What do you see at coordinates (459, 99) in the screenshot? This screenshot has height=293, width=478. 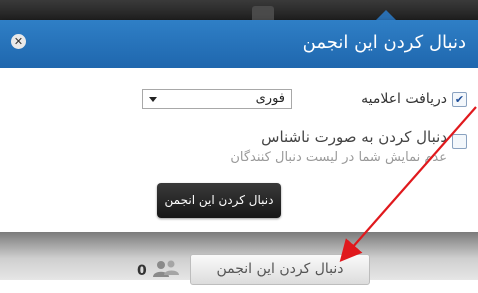 I see `notify-checkbox: ✔` at bounding box center [459, 99].